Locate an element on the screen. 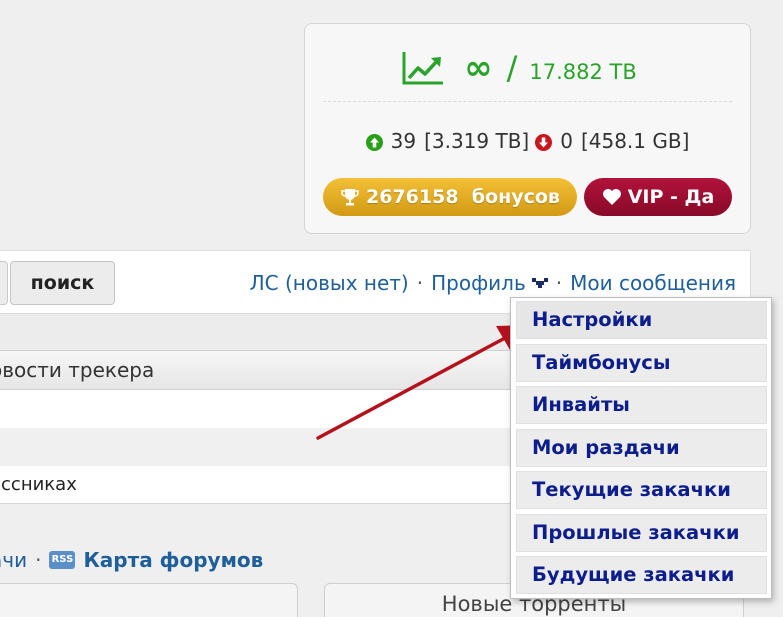 This screenshot has width=783, height=617. ratio-value: ∞ is located at coordinates (478, 68).